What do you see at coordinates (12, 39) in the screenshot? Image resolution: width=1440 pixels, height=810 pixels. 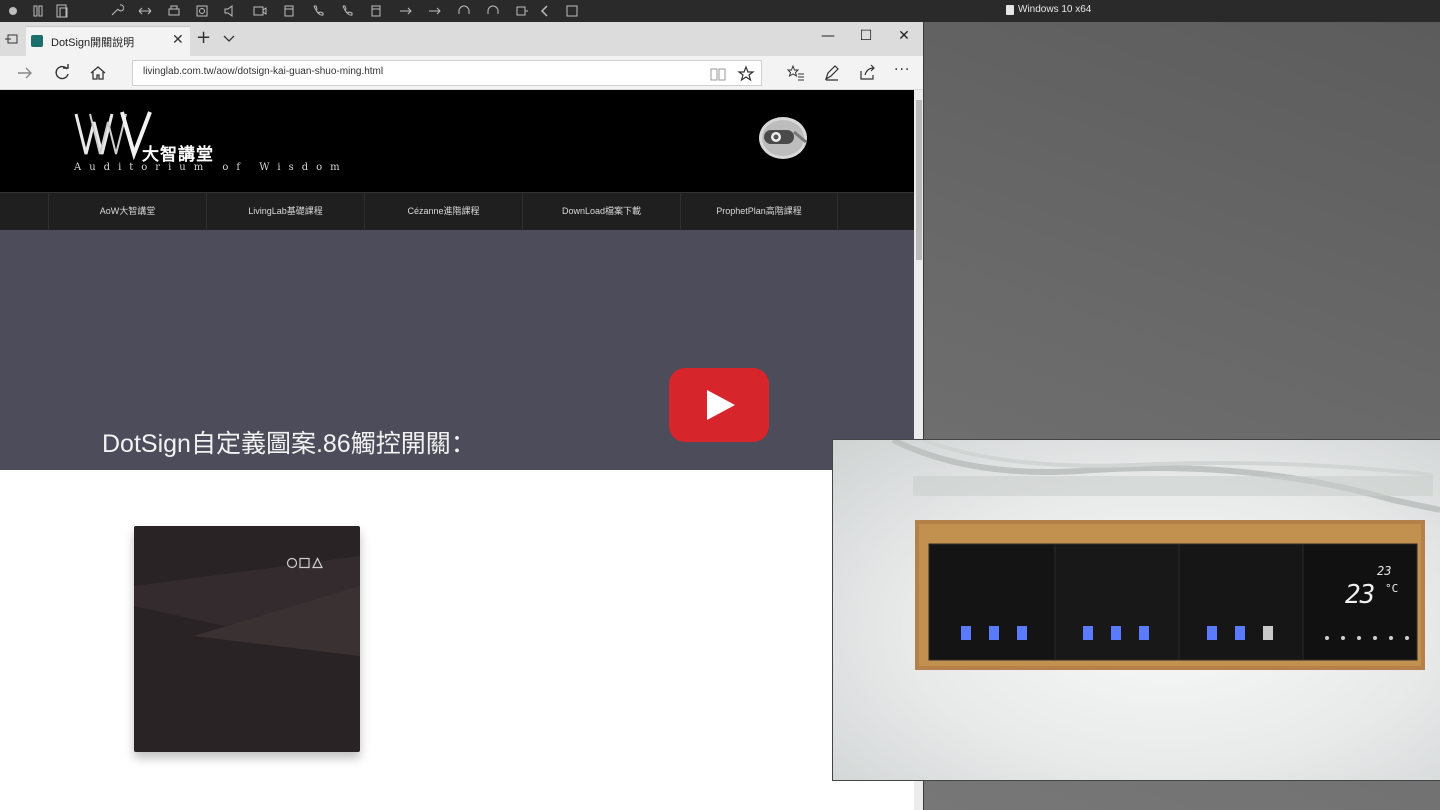 I see `tab-actions-icon` at bounding box center [12, 39].